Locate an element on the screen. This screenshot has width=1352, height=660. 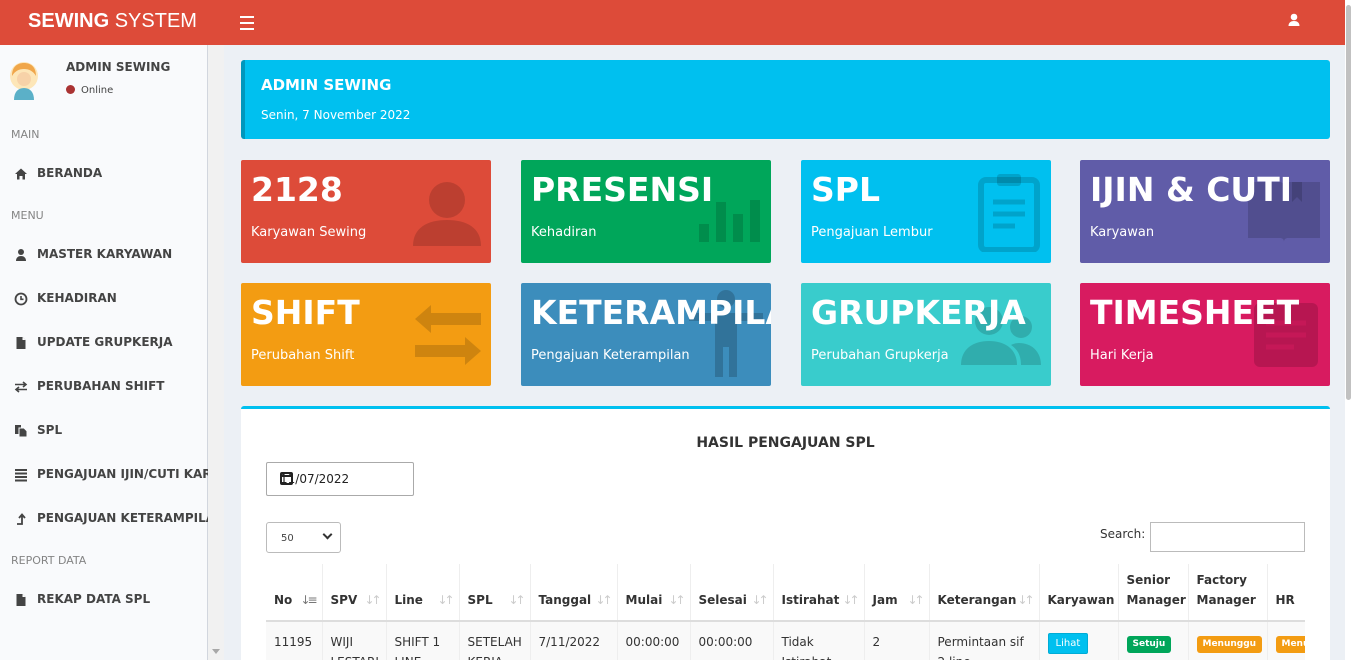
scroll-down-arrow-icon is located at coordinates (216, 651).